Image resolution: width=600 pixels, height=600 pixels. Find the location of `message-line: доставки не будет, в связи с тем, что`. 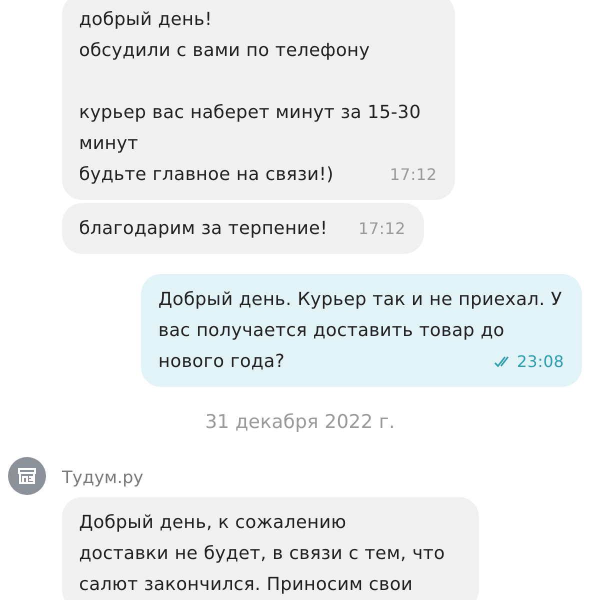

message-line: доставки не будет, в связи с тем, что is located at coordinates (262, 554).